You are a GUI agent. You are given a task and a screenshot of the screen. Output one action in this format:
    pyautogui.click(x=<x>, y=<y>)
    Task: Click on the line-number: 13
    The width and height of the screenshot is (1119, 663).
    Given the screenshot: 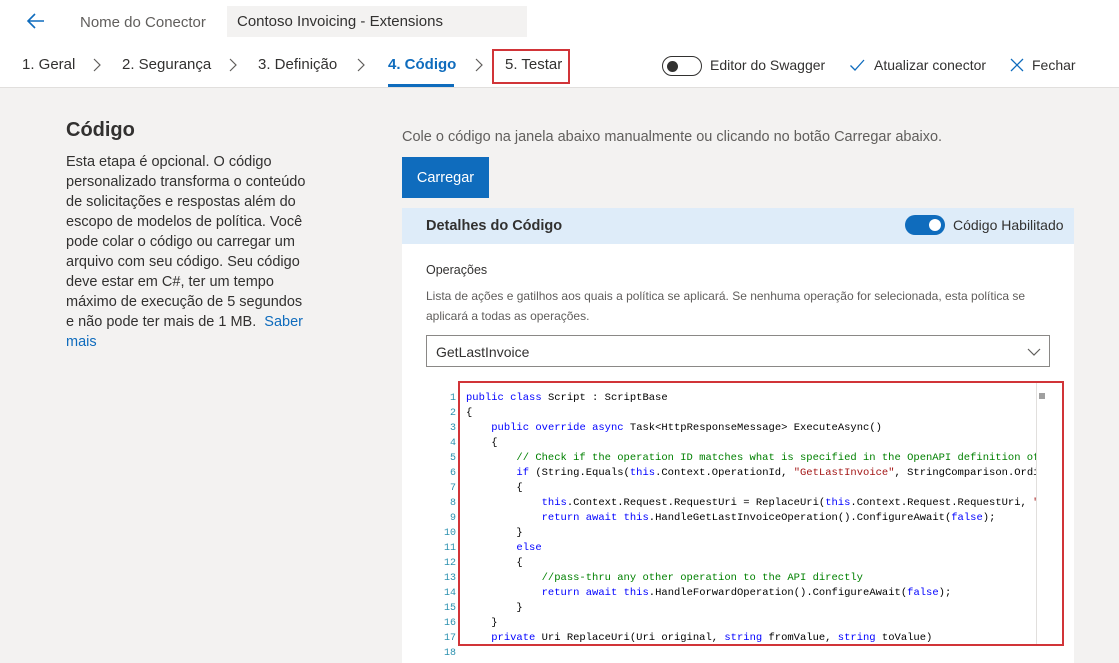 What is the action you would take?
    pyautogui.click(x=449, y=578)
    